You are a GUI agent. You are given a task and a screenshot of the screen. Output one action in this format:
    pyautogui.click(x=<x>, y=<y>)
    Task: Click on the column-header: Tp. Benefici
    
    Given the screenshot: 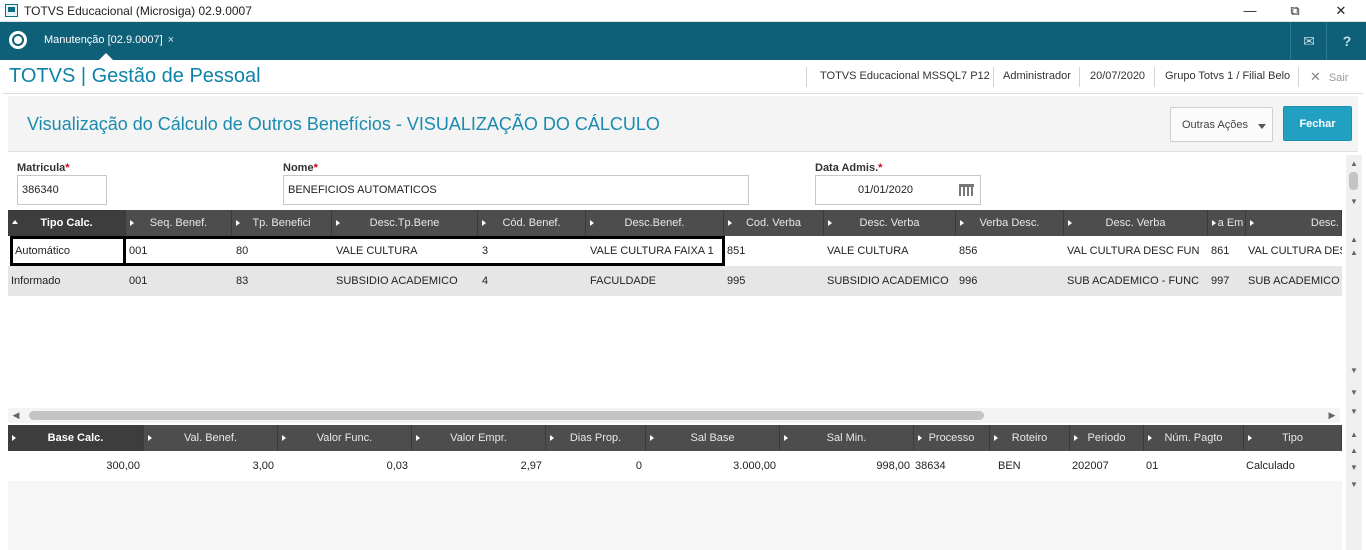 What is the action you would take?
    pyautogui.click(x=282, y=223)
    